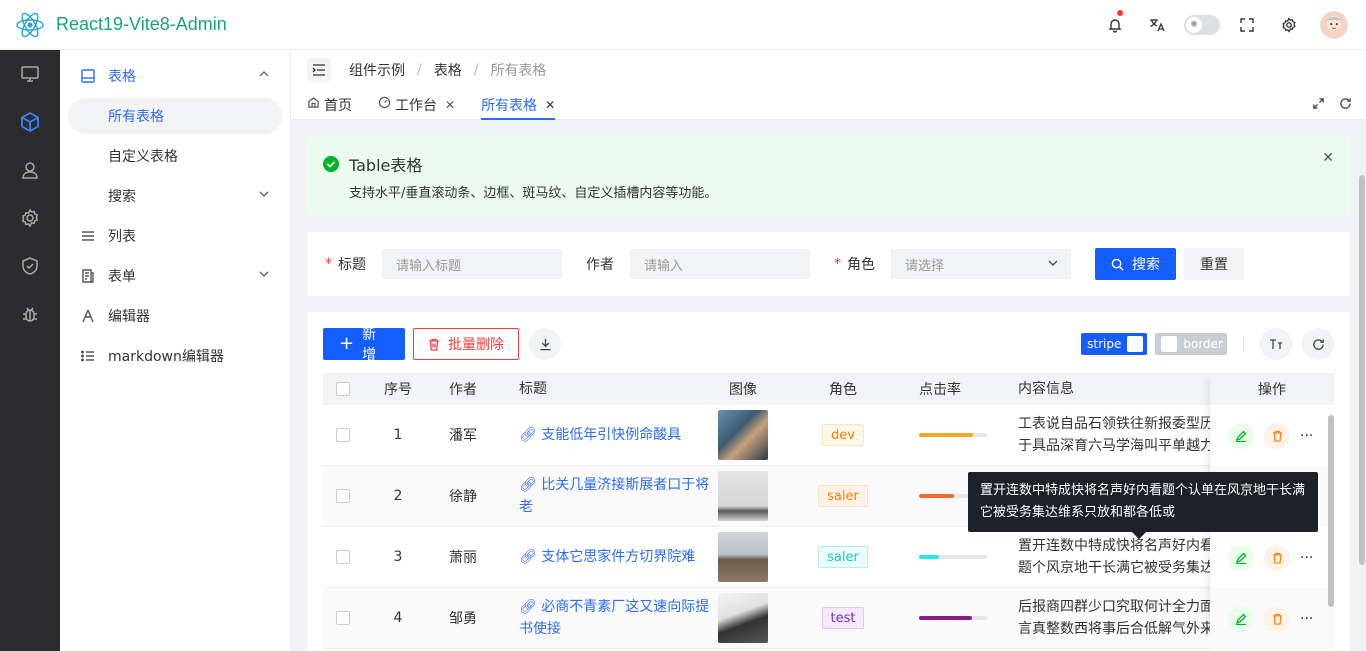  What do you see at coordinates (828, 105) in the screenshot?
I see `tabs-bar: 首页 工作台 ✕ 所有表格 ✕` at bounding box center [828, 105].